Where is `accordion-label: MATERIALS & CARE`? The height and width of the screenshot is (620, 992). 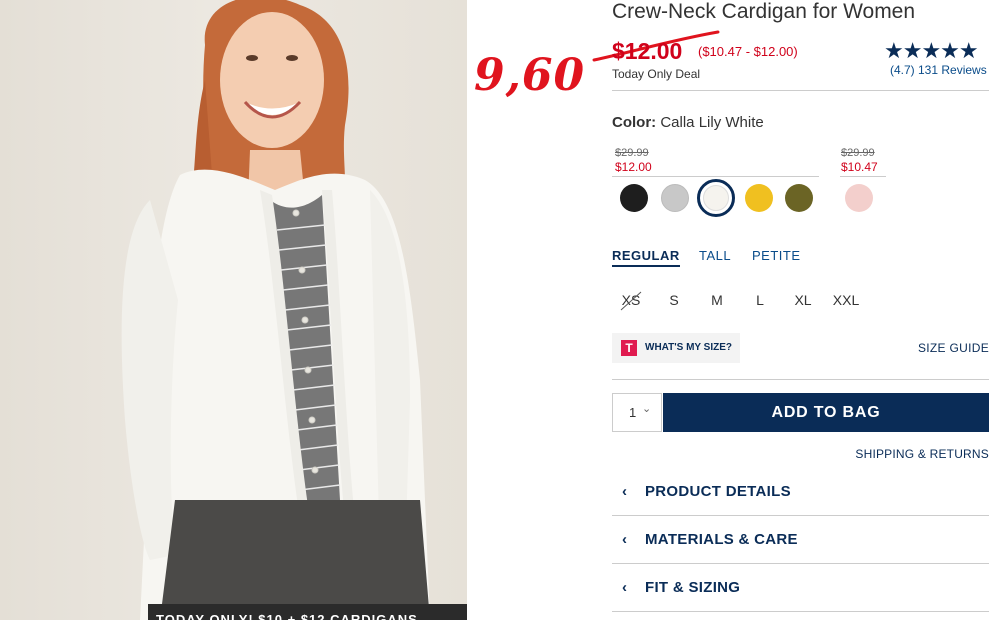
accordion-label: MATERIALS & CARE is located at coordinates (721, 539).